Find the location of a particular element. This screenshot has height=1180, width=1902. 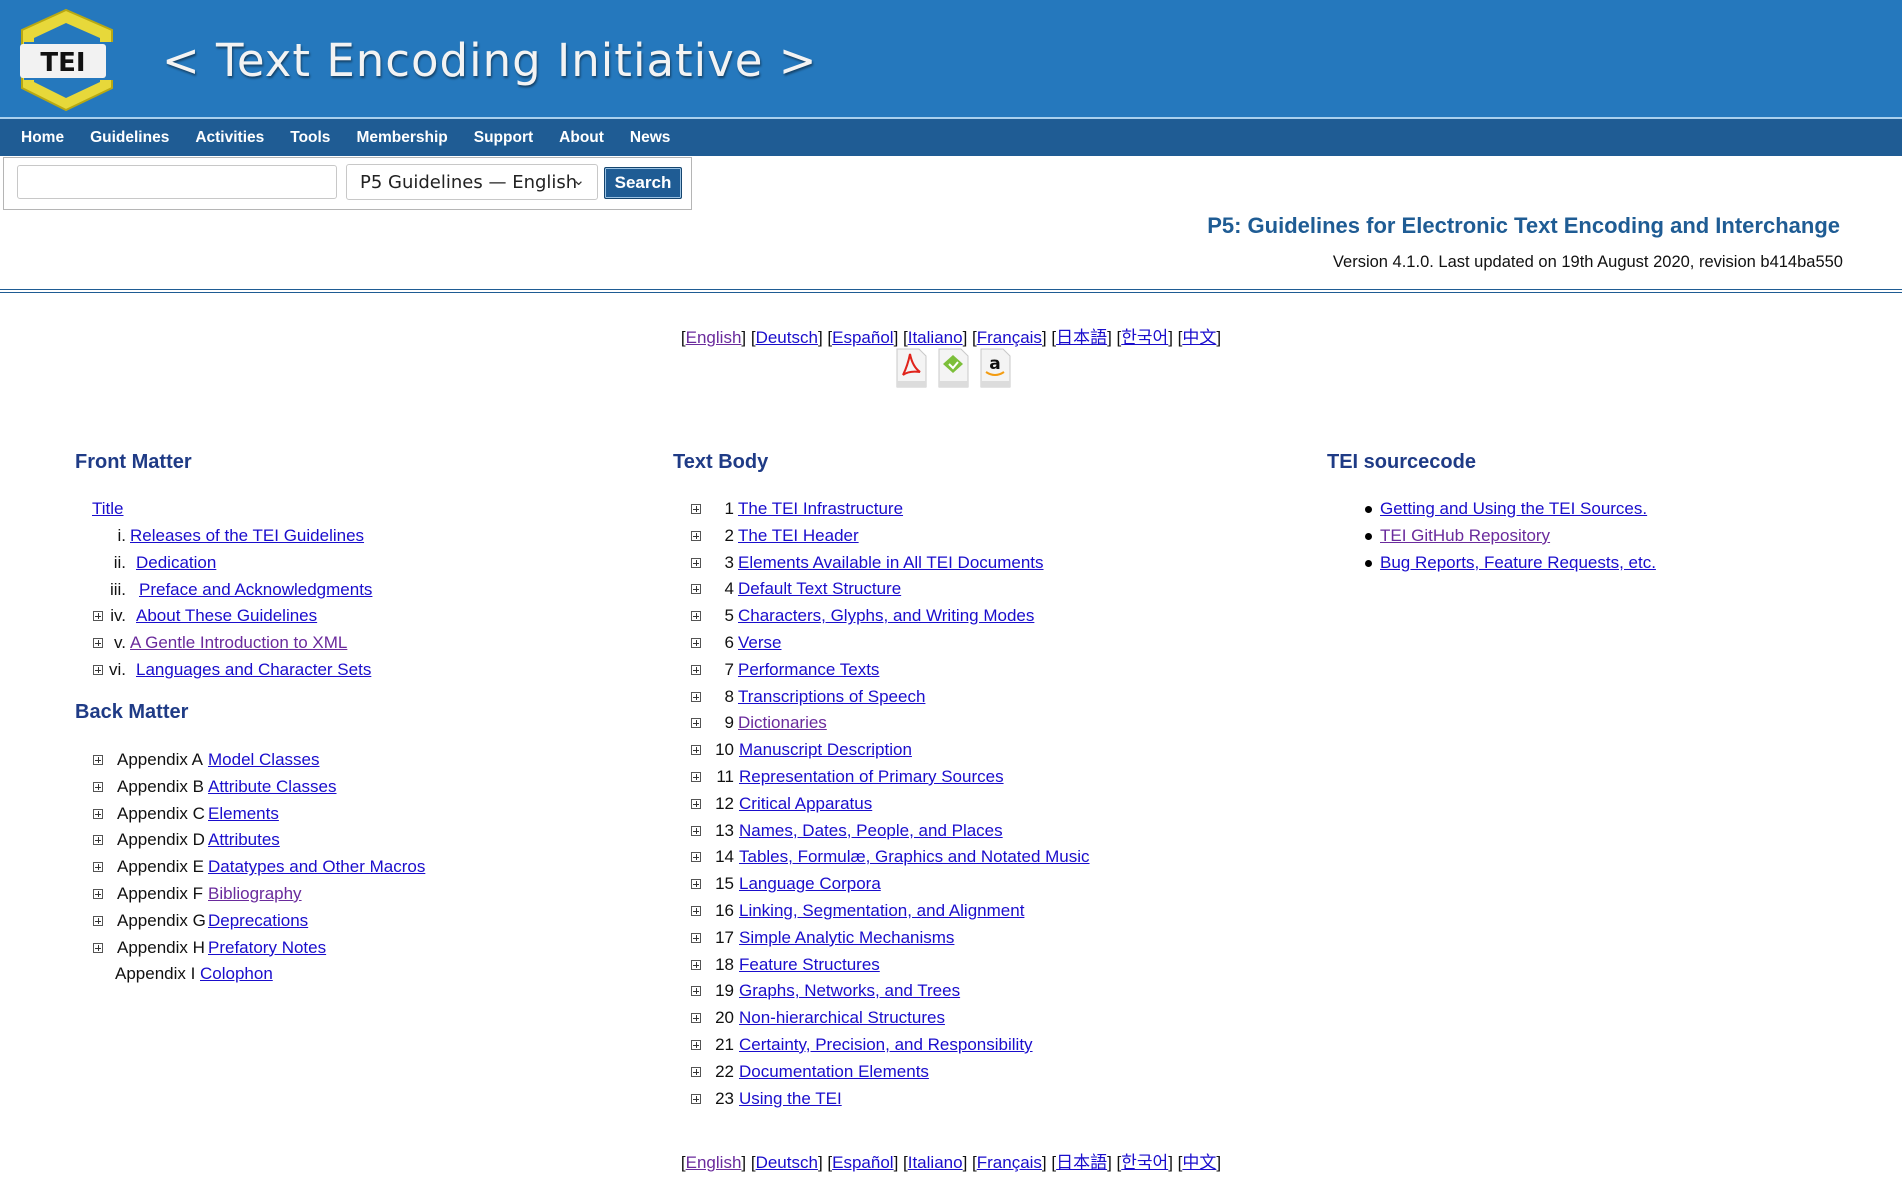

chapter-number: 9 is located at coordinates (729, 723).